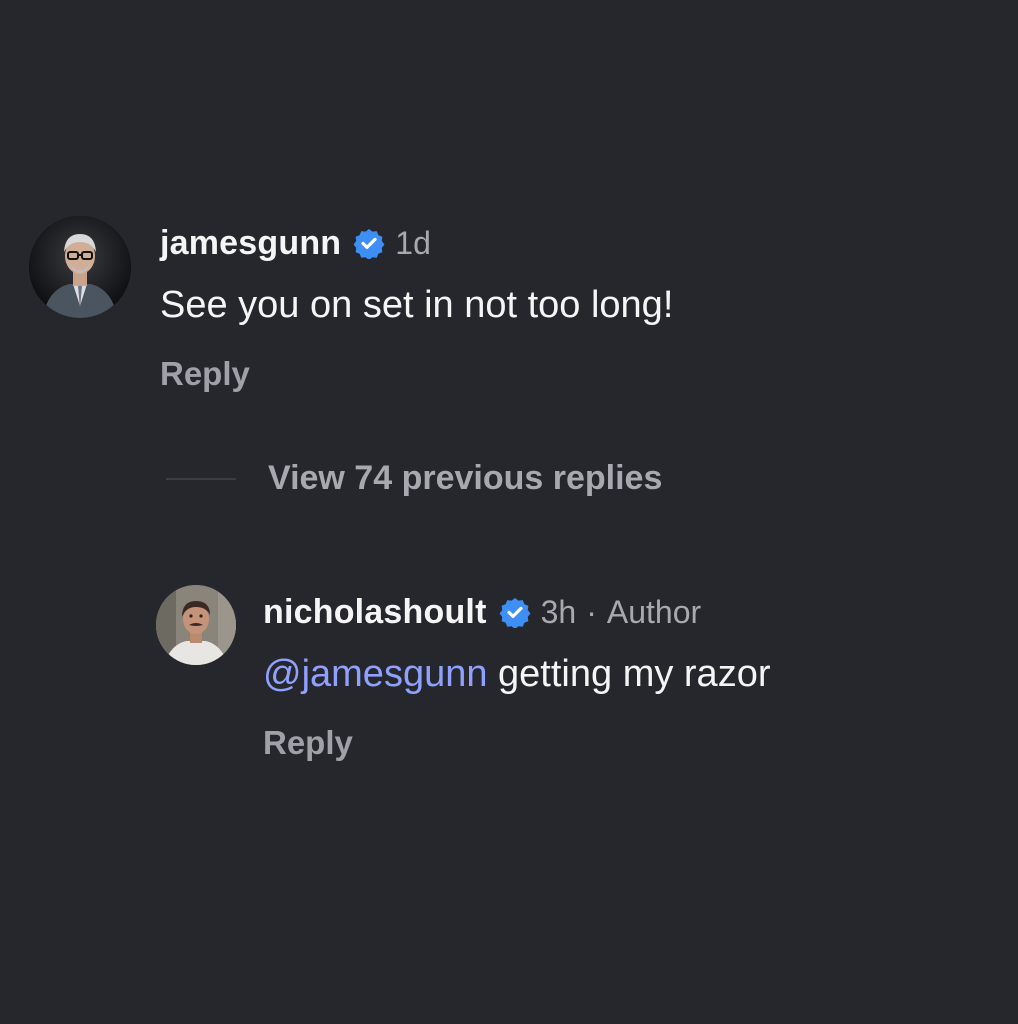 This screenshot has height=1024, width=1018. What do you see at coordinates (375, 674) in the screenshot?
I see `mention-link: @jamesgunn` at bounding box center [375, 674].